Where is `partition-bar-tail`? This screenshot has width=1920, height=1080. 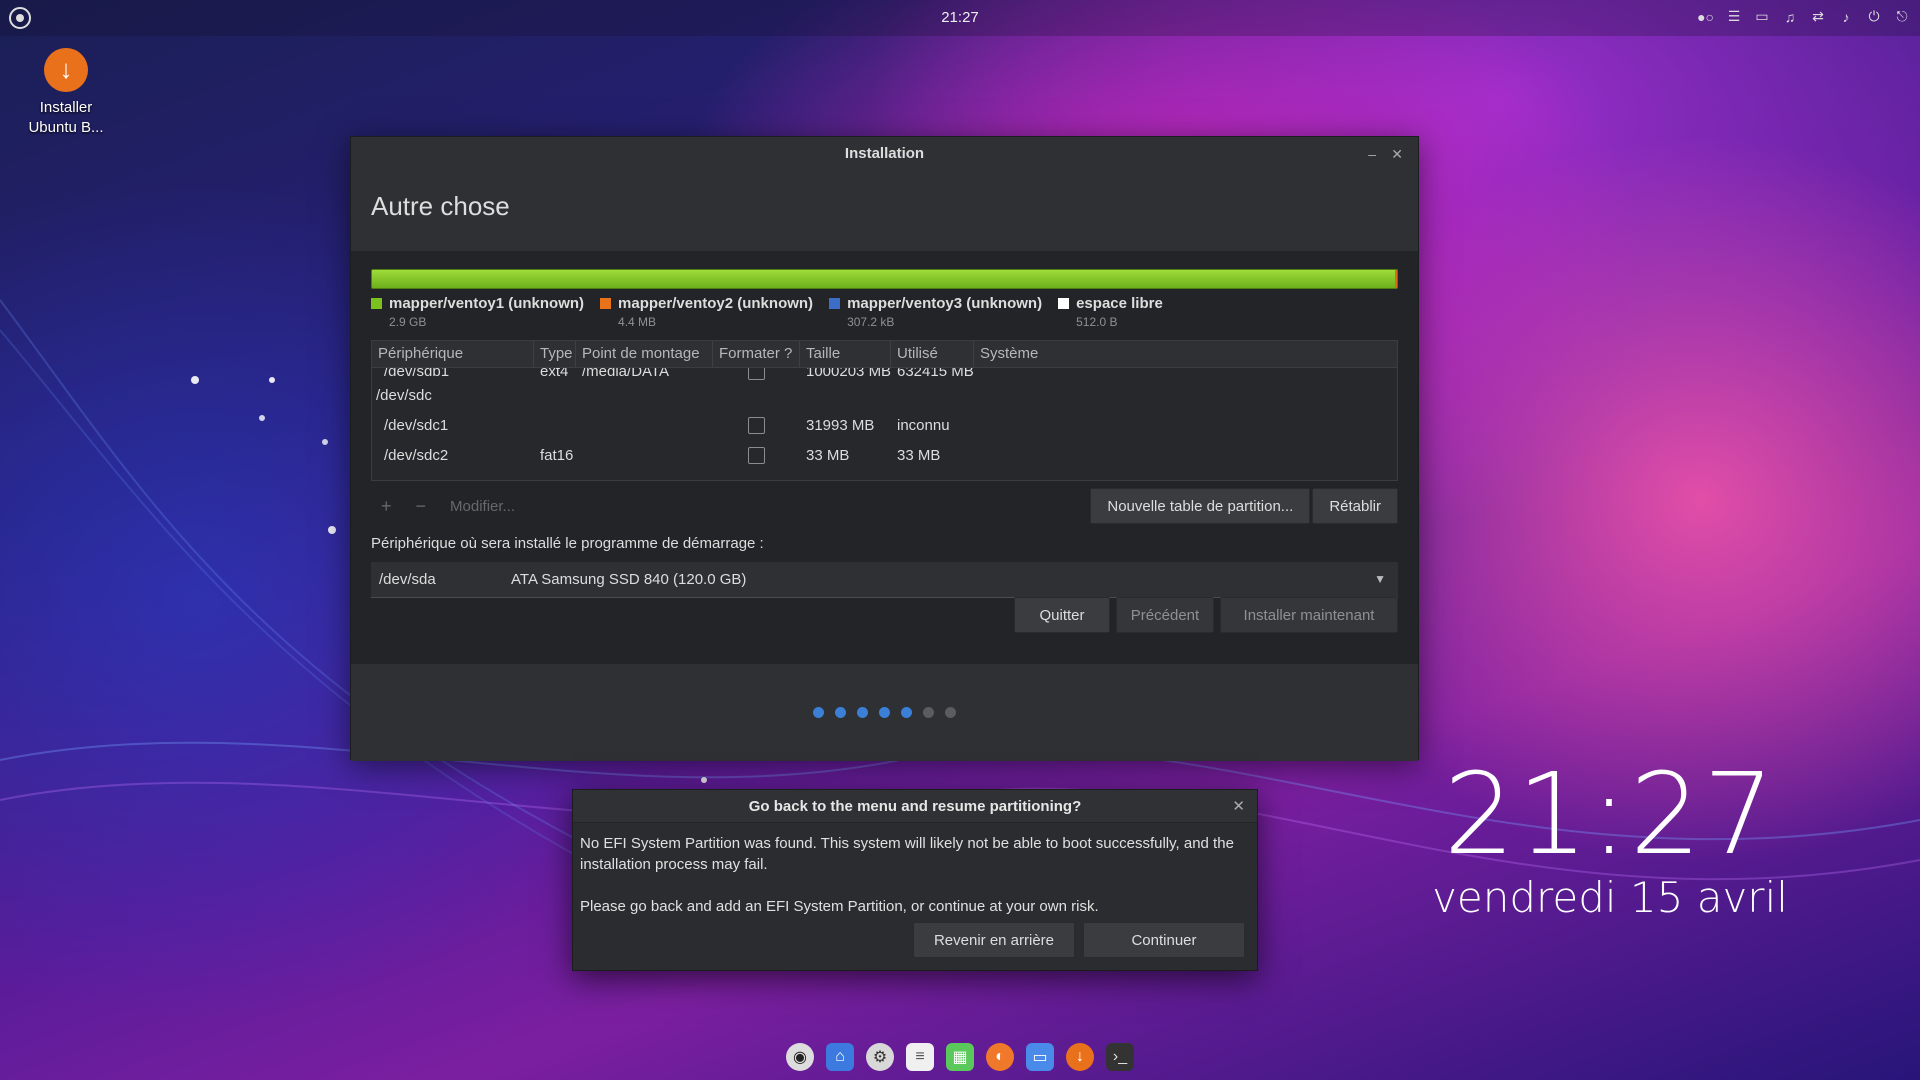
partition-bar-tail is located at coordinates (1396, 279).